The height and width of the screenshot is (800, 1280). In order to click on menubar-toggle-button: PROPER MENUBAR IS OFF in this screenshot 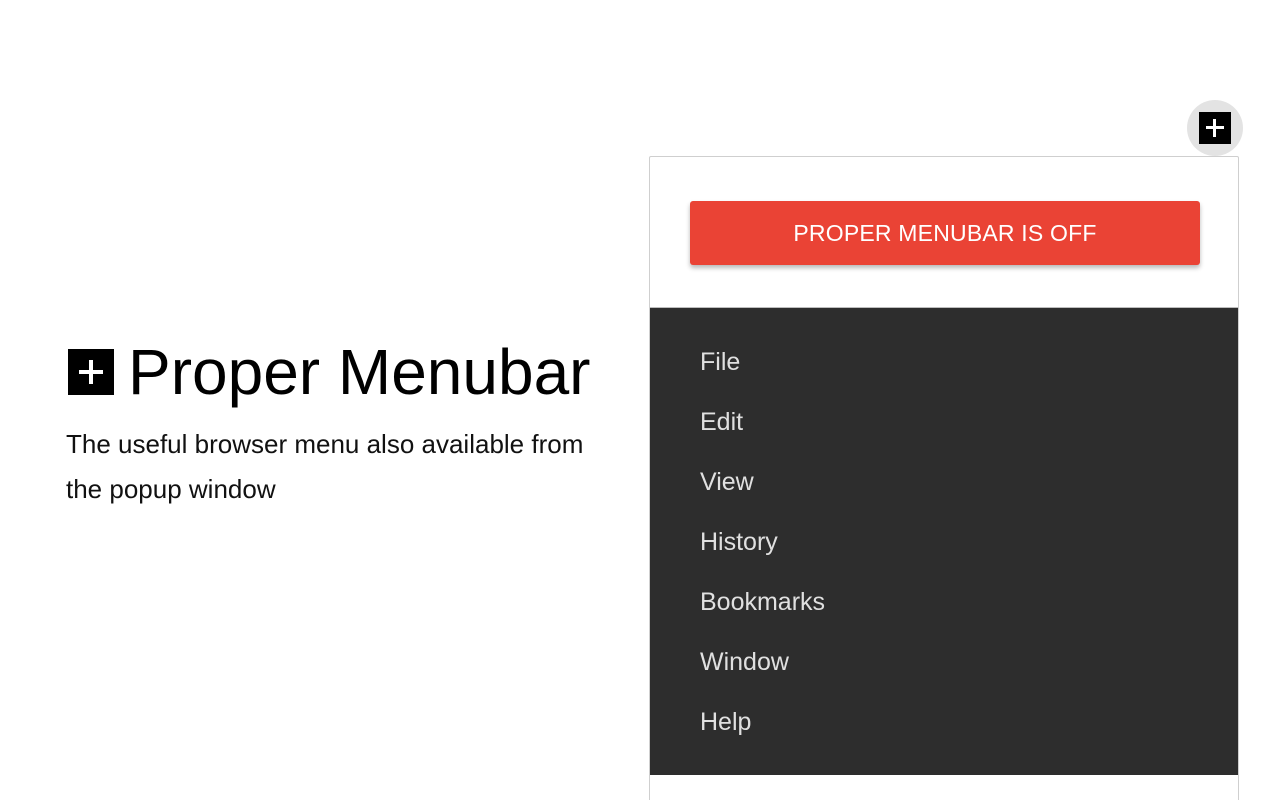, I will do `click(945, 233)`.